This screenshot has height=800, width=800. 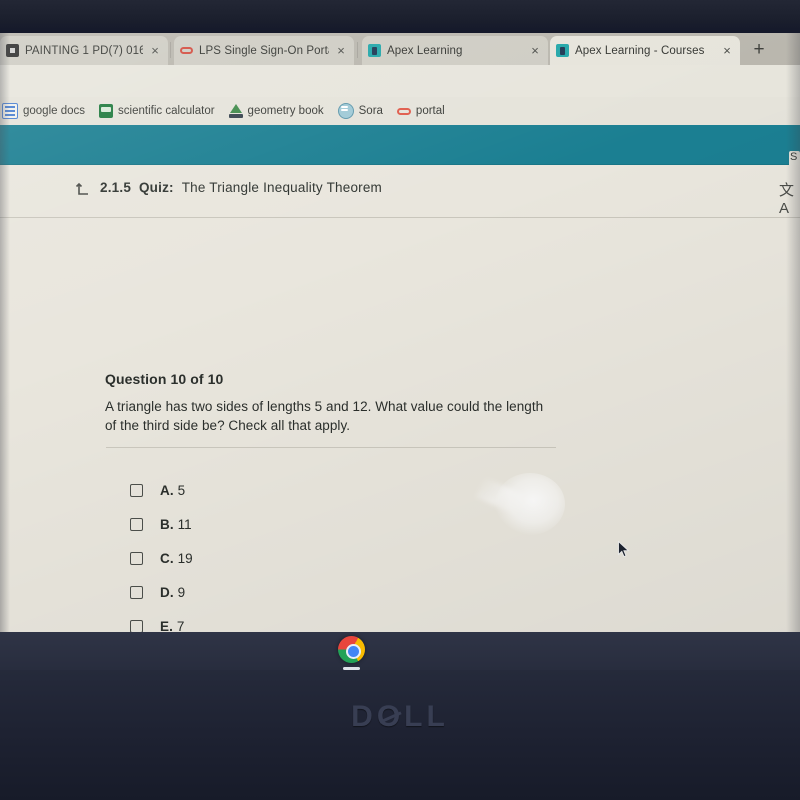 I want to click on answer-choice-list: A. 5 B. 11 C. 19 D. 9 E. 7, so click(x=161, y=552).